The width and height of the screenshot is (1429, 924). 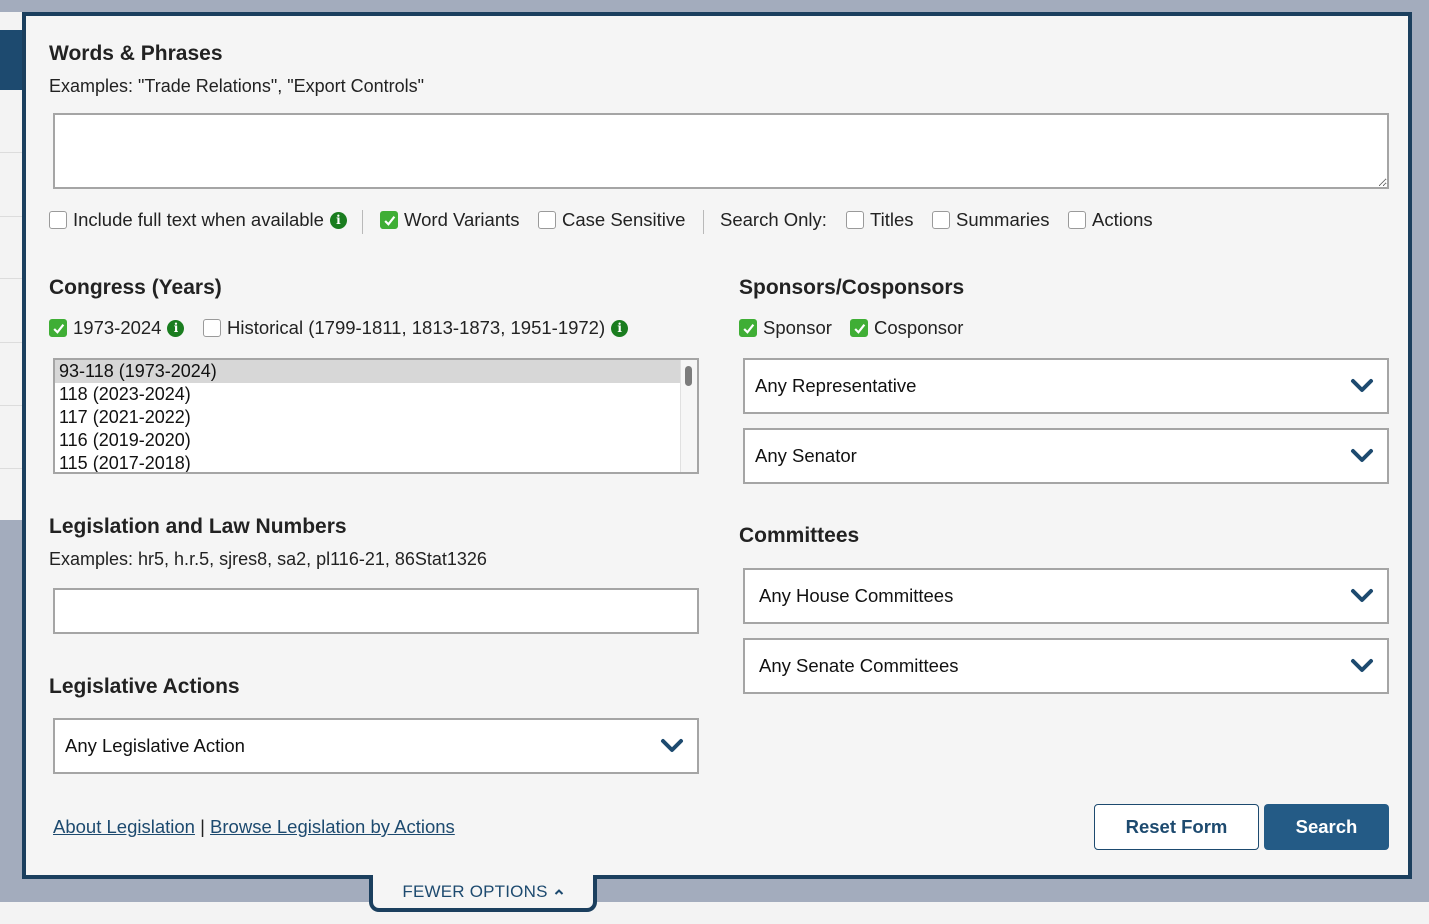 What do you see at coordinates (1066, 386) in the screenshot?
I see `representative-select: Any Representative` at bounding box center [1066, 386].